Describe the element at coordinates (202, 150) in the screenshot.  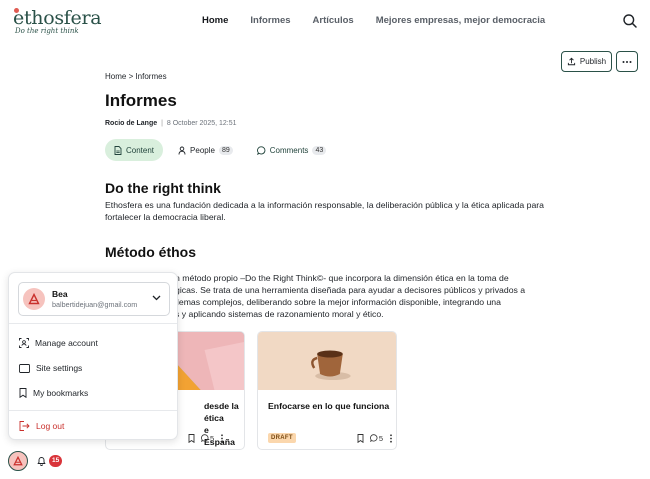
I see `tab-people-label: People` at that location.